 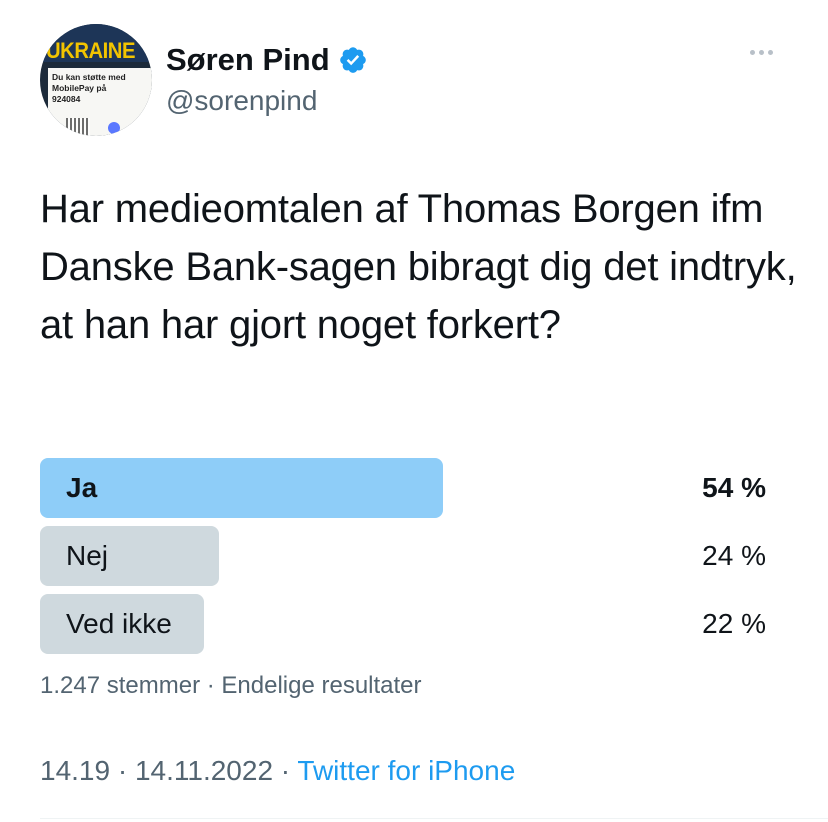 I want to click on tweet-source-link: Twitter for iPhone, so click(x=406, y=770).